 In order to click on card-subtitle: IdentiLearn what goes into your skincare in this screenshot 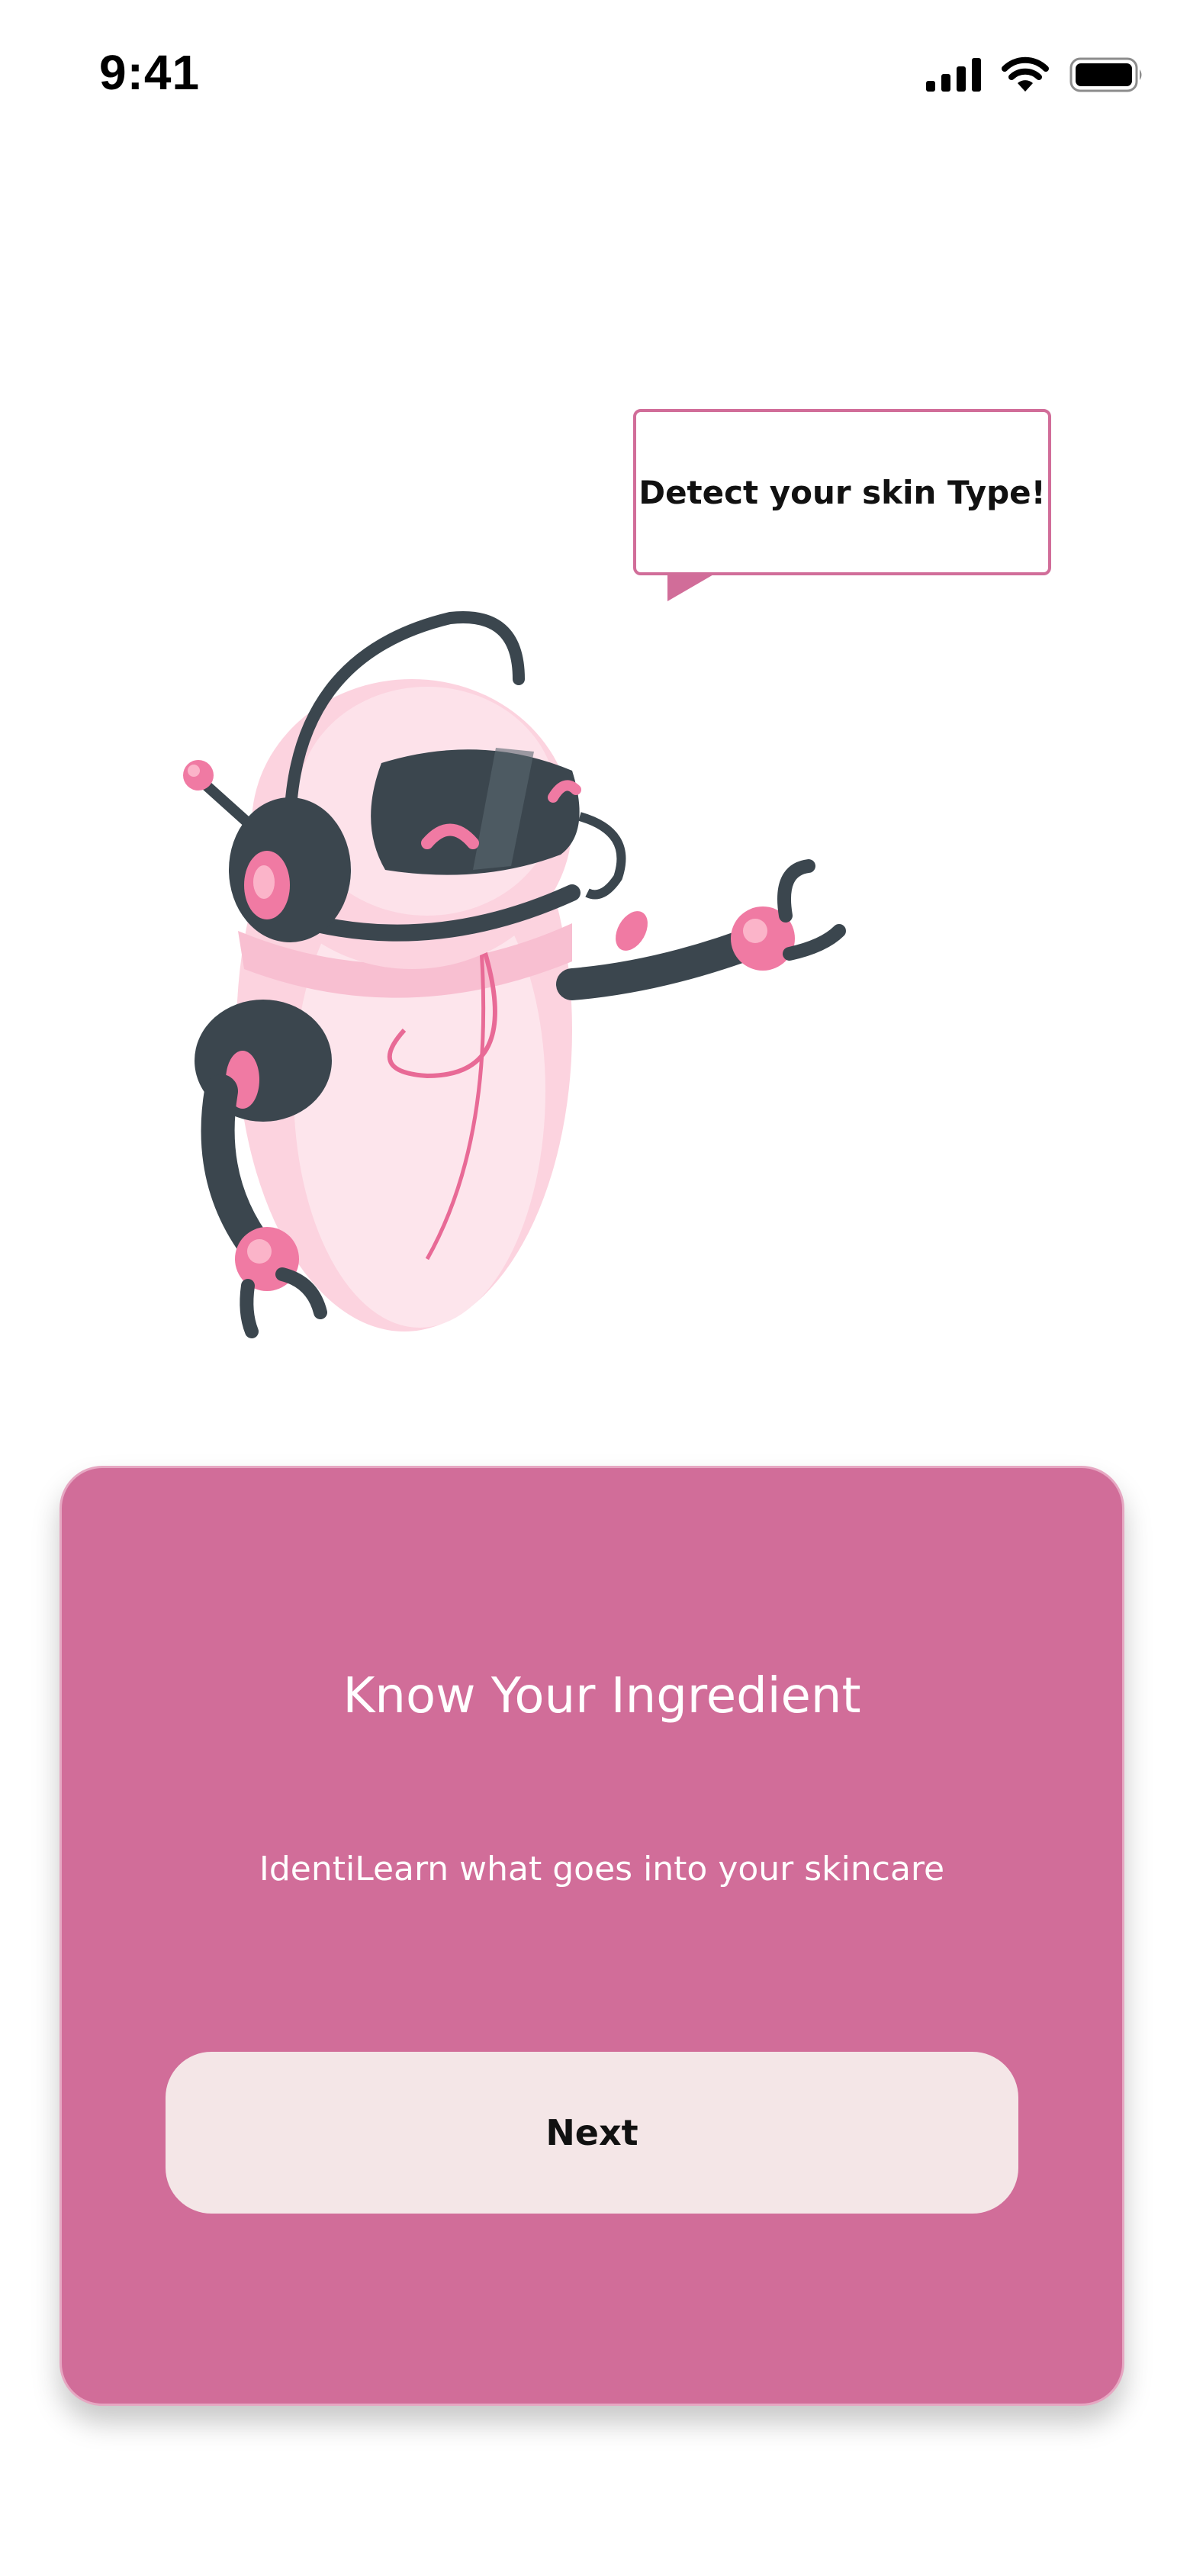, I will do `click(602, 1869)`.